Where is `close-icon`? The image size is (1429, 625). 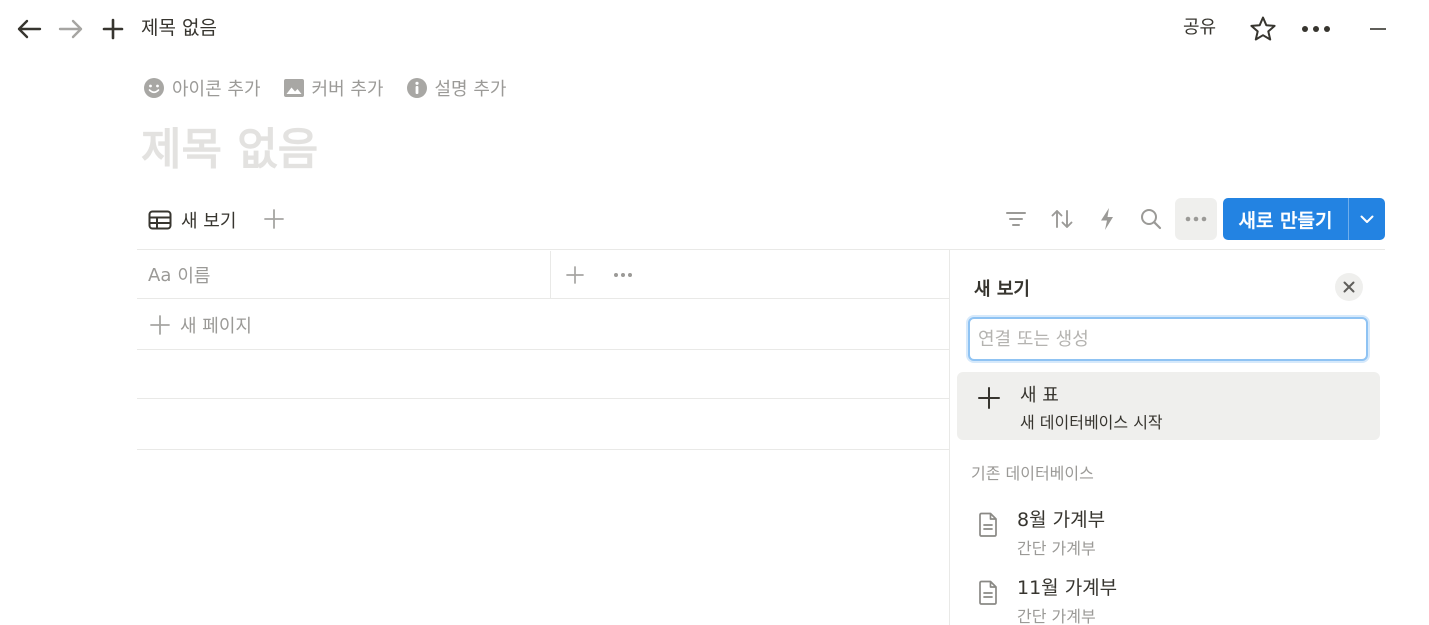
close-icon is located at coordinates (1349, 287).